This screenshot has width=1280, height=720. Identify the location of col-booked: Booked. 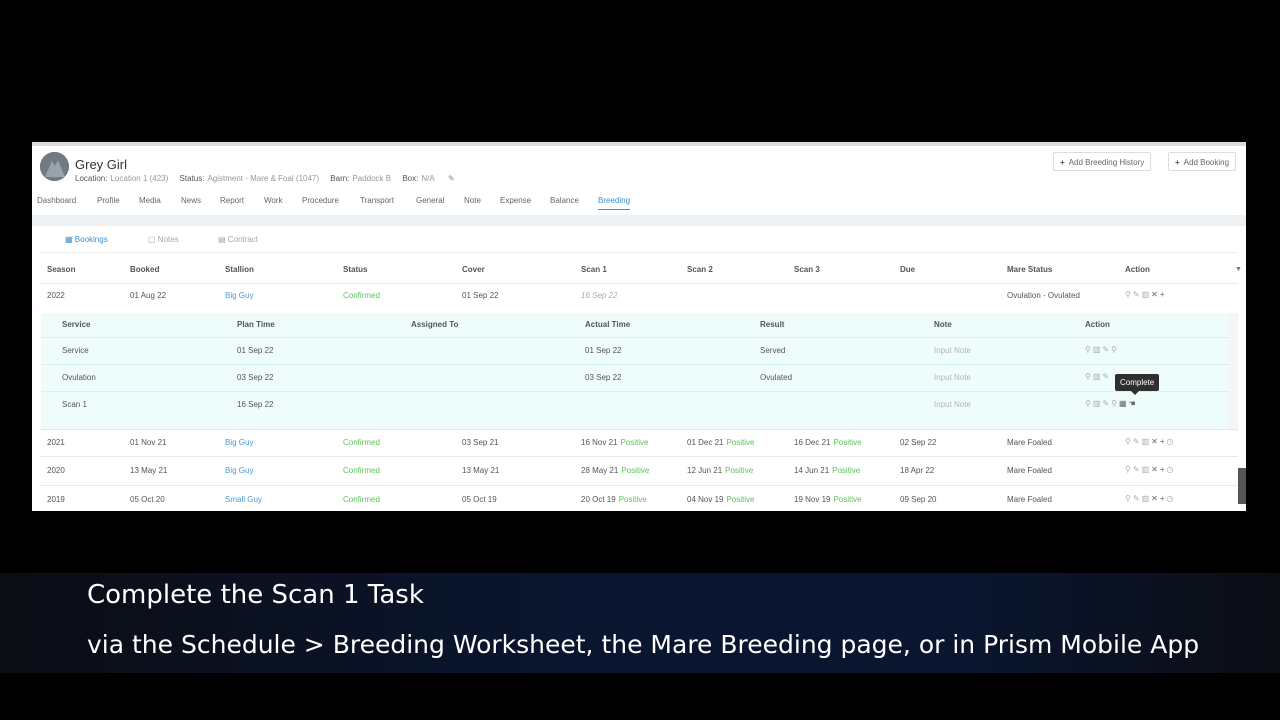
(144, 269).